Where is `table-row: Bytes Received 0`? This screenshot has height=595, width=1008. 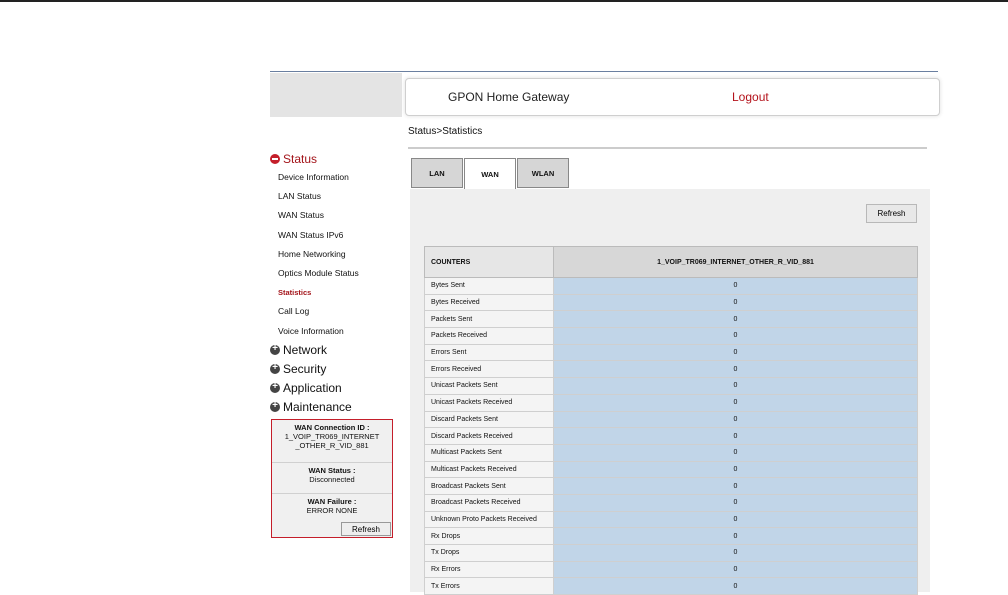
table-row: Bytes Received 0 is located at coordinates (671, 302).